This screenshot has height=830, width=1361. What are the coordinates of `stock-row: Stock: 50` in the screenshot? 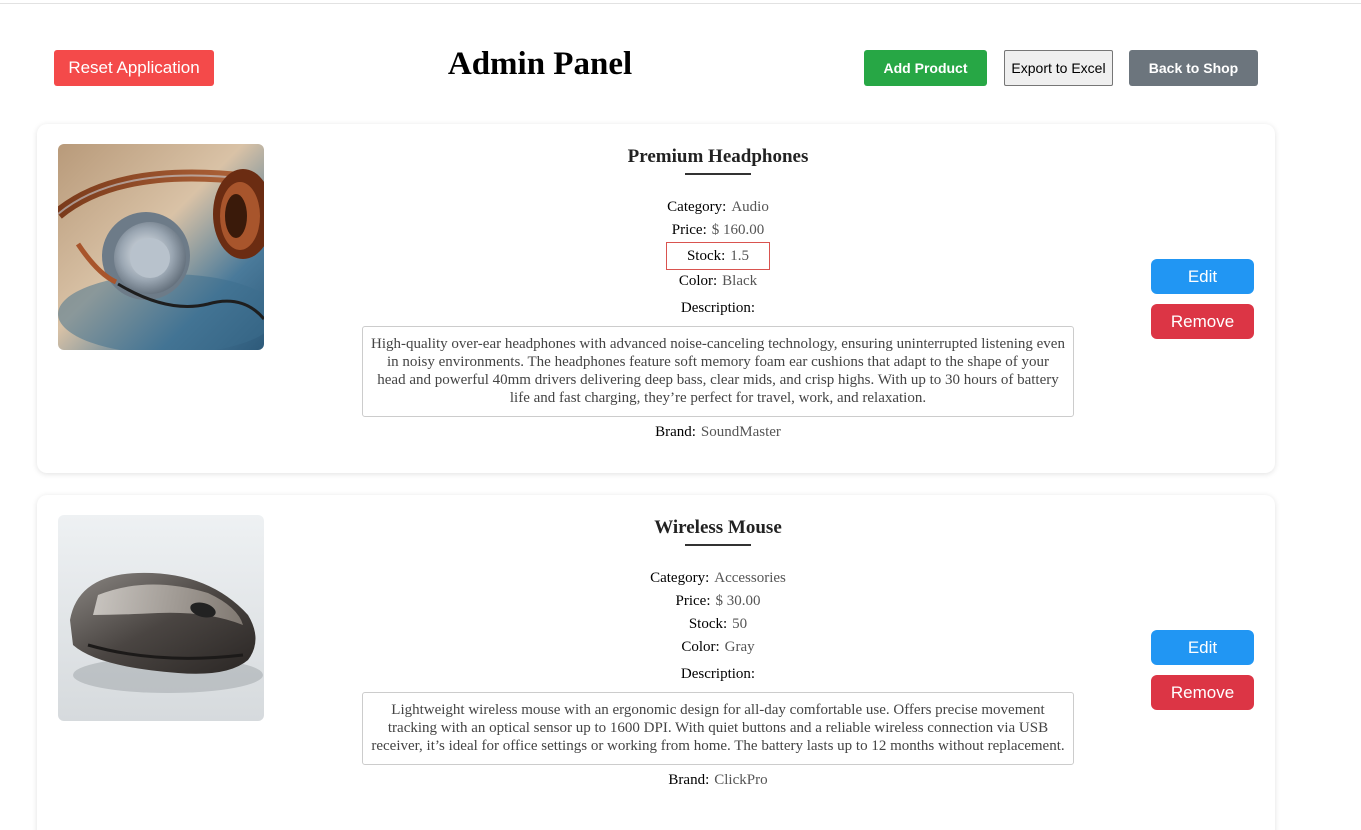 It's located at (718, 624).